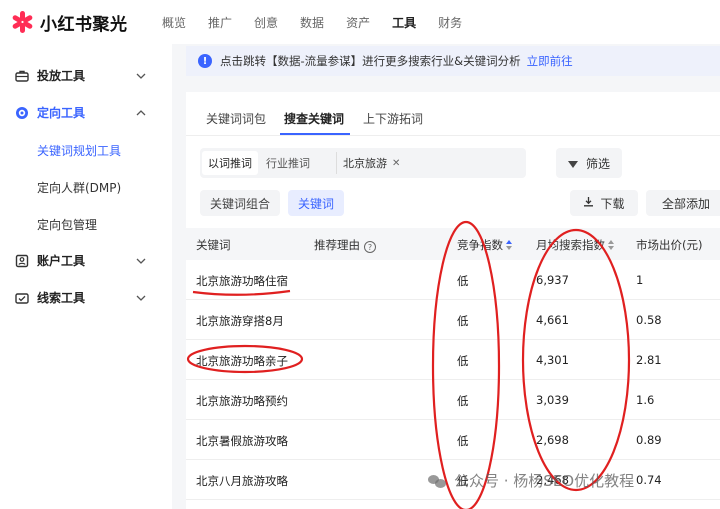 Image resolution: width=720 pixels, height=509 pixels. What do you see at coordinates (79, 150) in the screenshot?
I see `sidebar-item-keyword-planner: 关键词规划工具` at bounding box center [79, 150].